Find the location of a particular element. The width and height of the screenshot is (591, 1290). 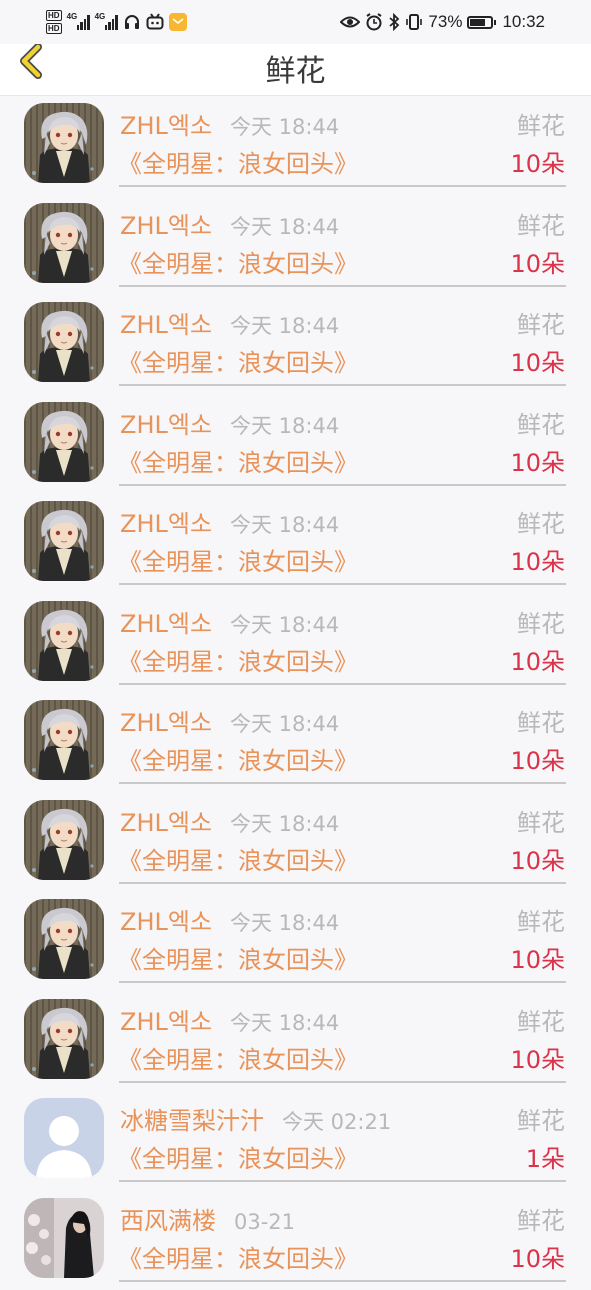

send-time: 今天 02:21 is located at coordinates (336, 1122).